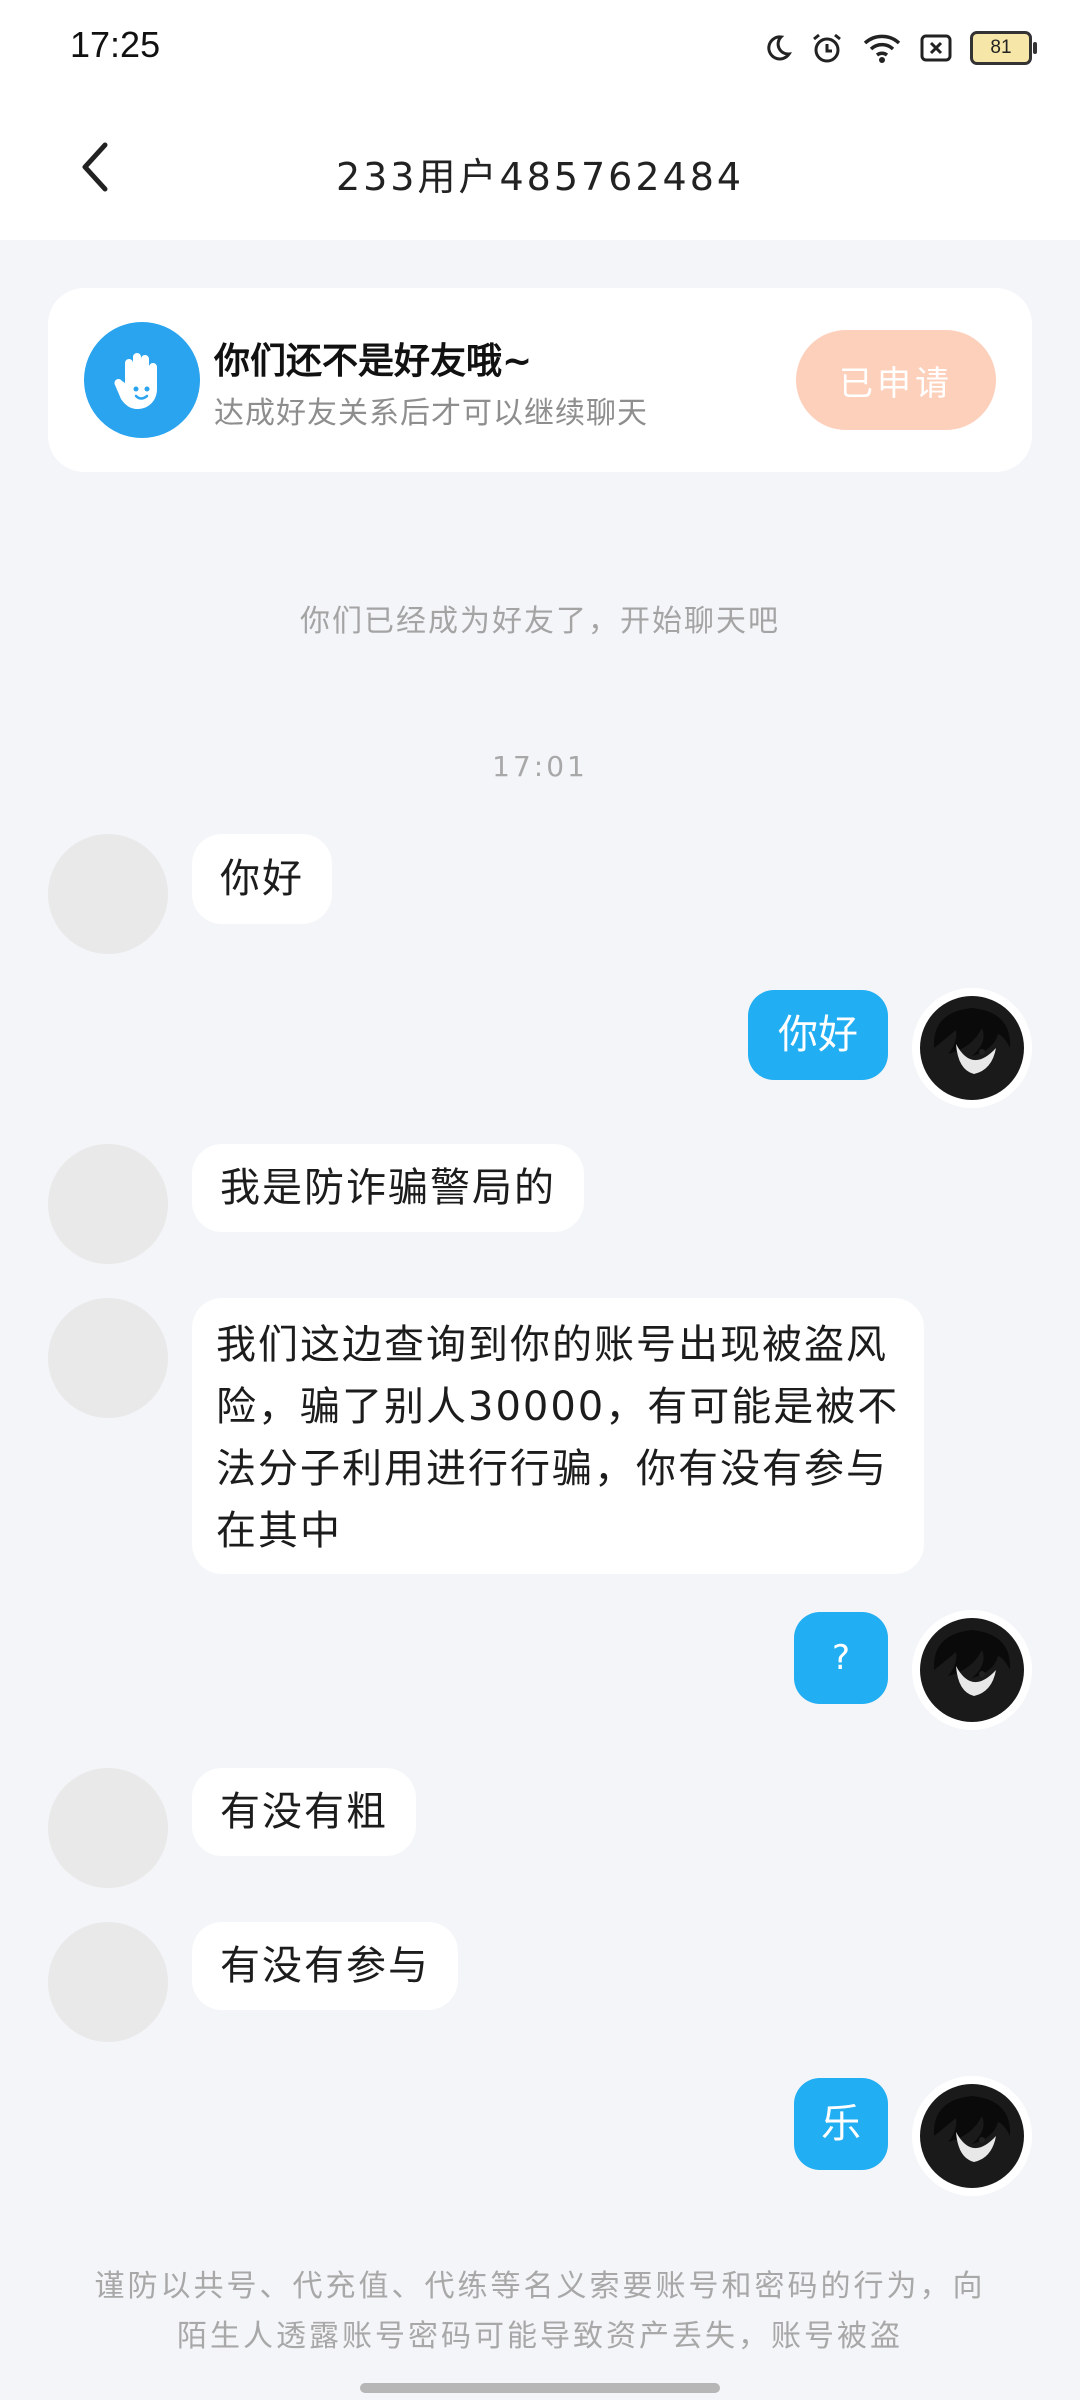 The image size is (1080, 2400). Describe the element at coordinates (325, 1966) in the screenshot. I see `message-bubble-incoming: 有没有参与` at that location.